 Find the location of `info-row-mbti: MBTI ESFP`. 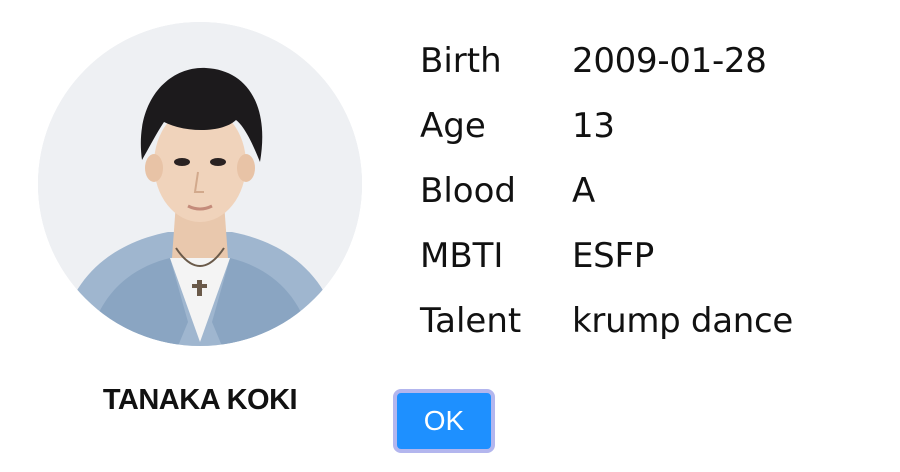

info-row-mbti: MBTI ESFP is located at coordinates (606, 255).